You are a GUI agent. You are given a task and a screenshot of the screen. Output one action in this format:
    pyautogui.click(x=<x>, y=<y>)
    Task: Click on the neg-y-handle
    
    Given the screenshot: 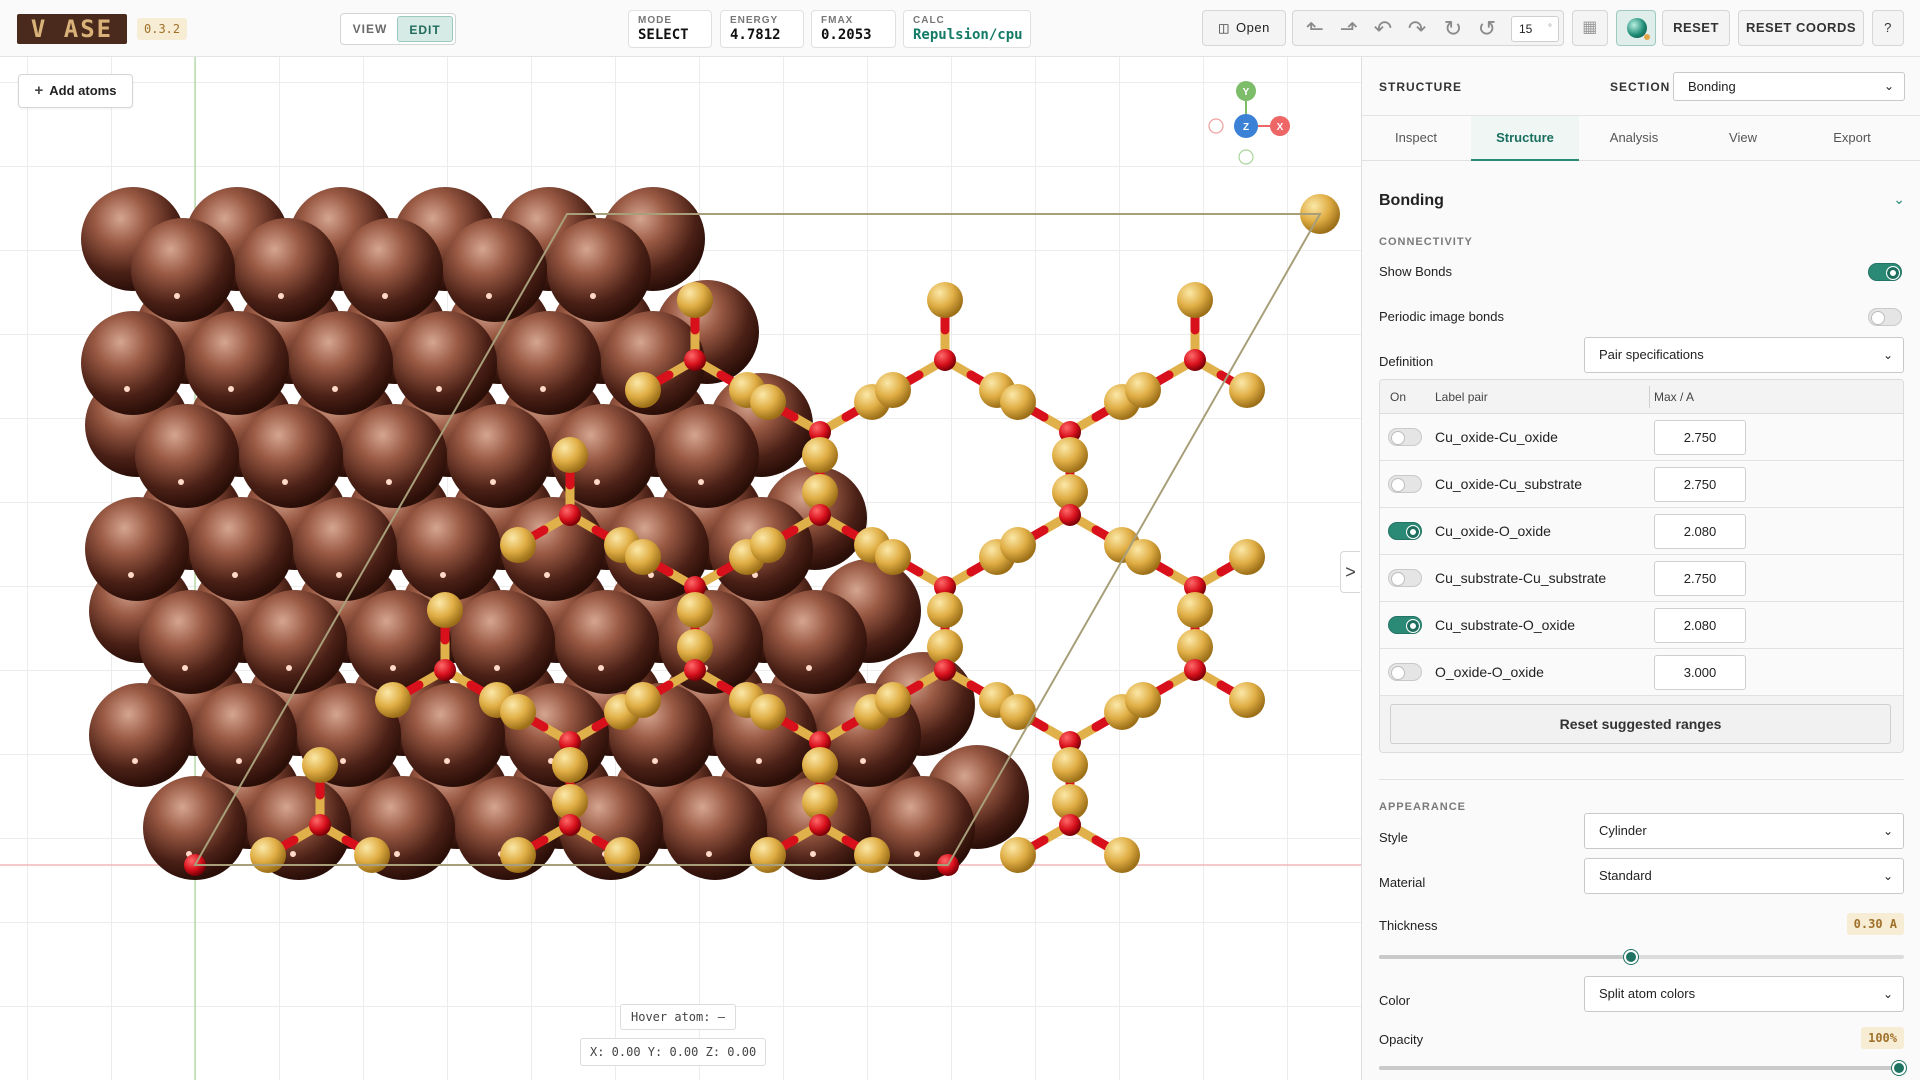 What is the action you would take?
    pyautogui.click(x=1246, y=157)
    